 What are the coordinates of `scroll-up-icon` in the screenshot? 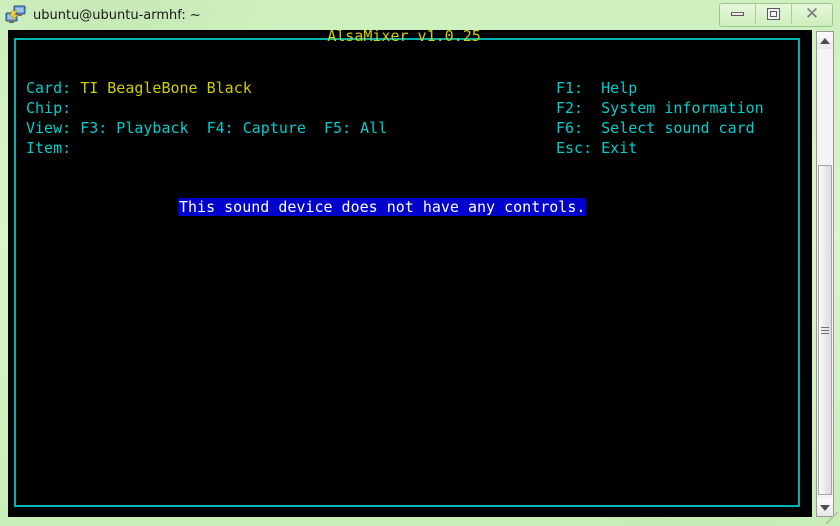 It's located at (825, 40).